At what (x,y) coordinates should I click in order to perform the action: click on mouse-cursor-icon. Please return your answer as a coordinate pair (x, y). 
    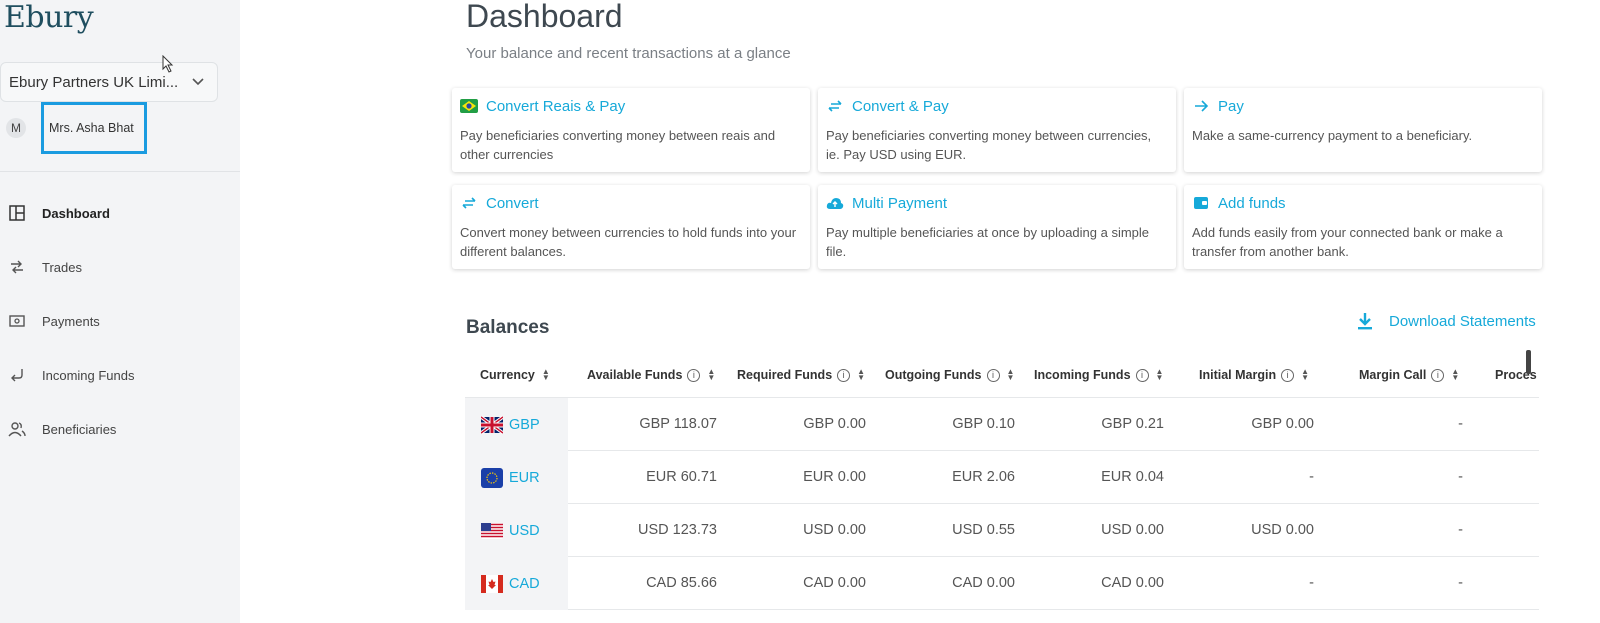
    Looking at the image, I should click on (168, 64).